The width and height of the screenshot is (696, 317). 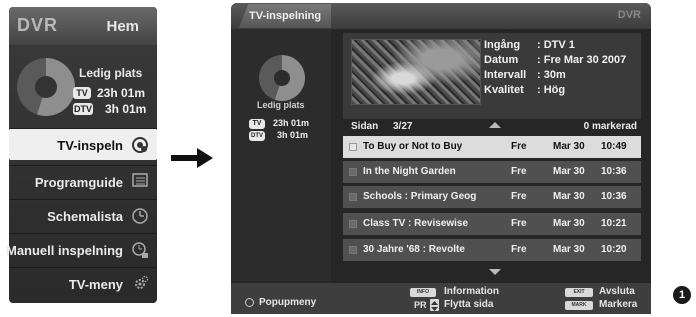 I want to click on recording-time: 10:49, so click(x=614, y=146).